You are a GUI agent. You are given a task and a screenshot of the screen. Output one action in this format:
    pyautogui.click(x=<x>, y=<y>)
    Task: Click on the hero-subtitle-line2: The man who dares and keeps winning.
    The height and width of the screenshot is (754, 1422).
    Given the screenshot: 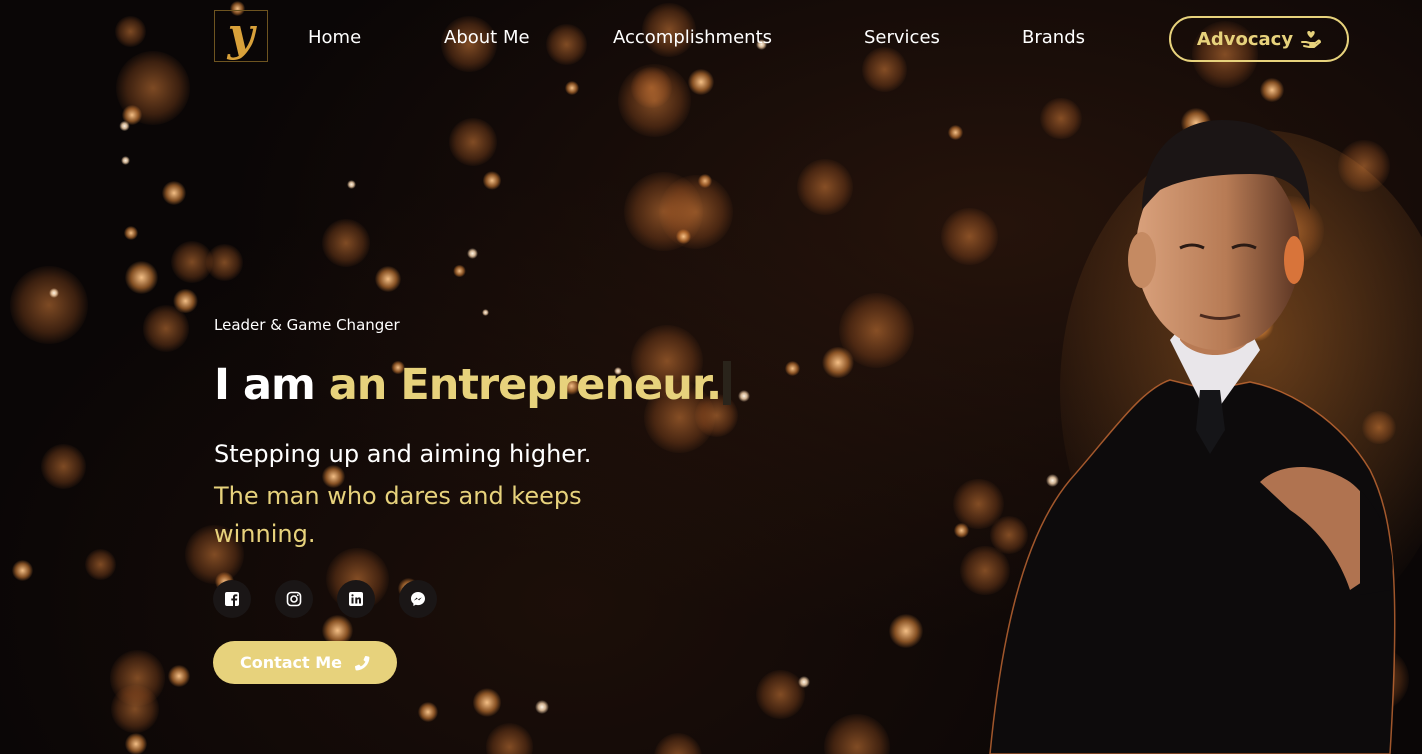 What is the action you would take?
    pyautogui.click(x=398, y=515)
    